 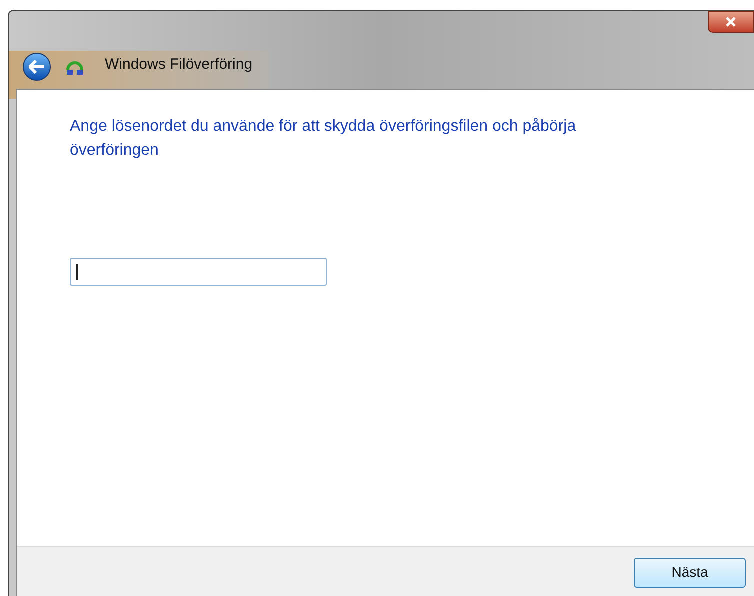 What do you see at coordinates (690, 573) in the screenshot?
I see `next-button: Nästa` at bounding box center [690, 573].